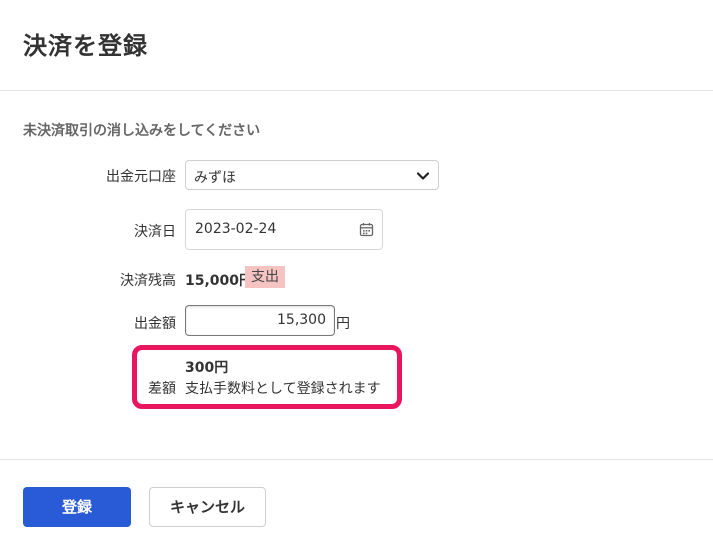 The width and height of the screenshot is (713, 550). I want to click on difference-amount: 300円, so click(207, 368).